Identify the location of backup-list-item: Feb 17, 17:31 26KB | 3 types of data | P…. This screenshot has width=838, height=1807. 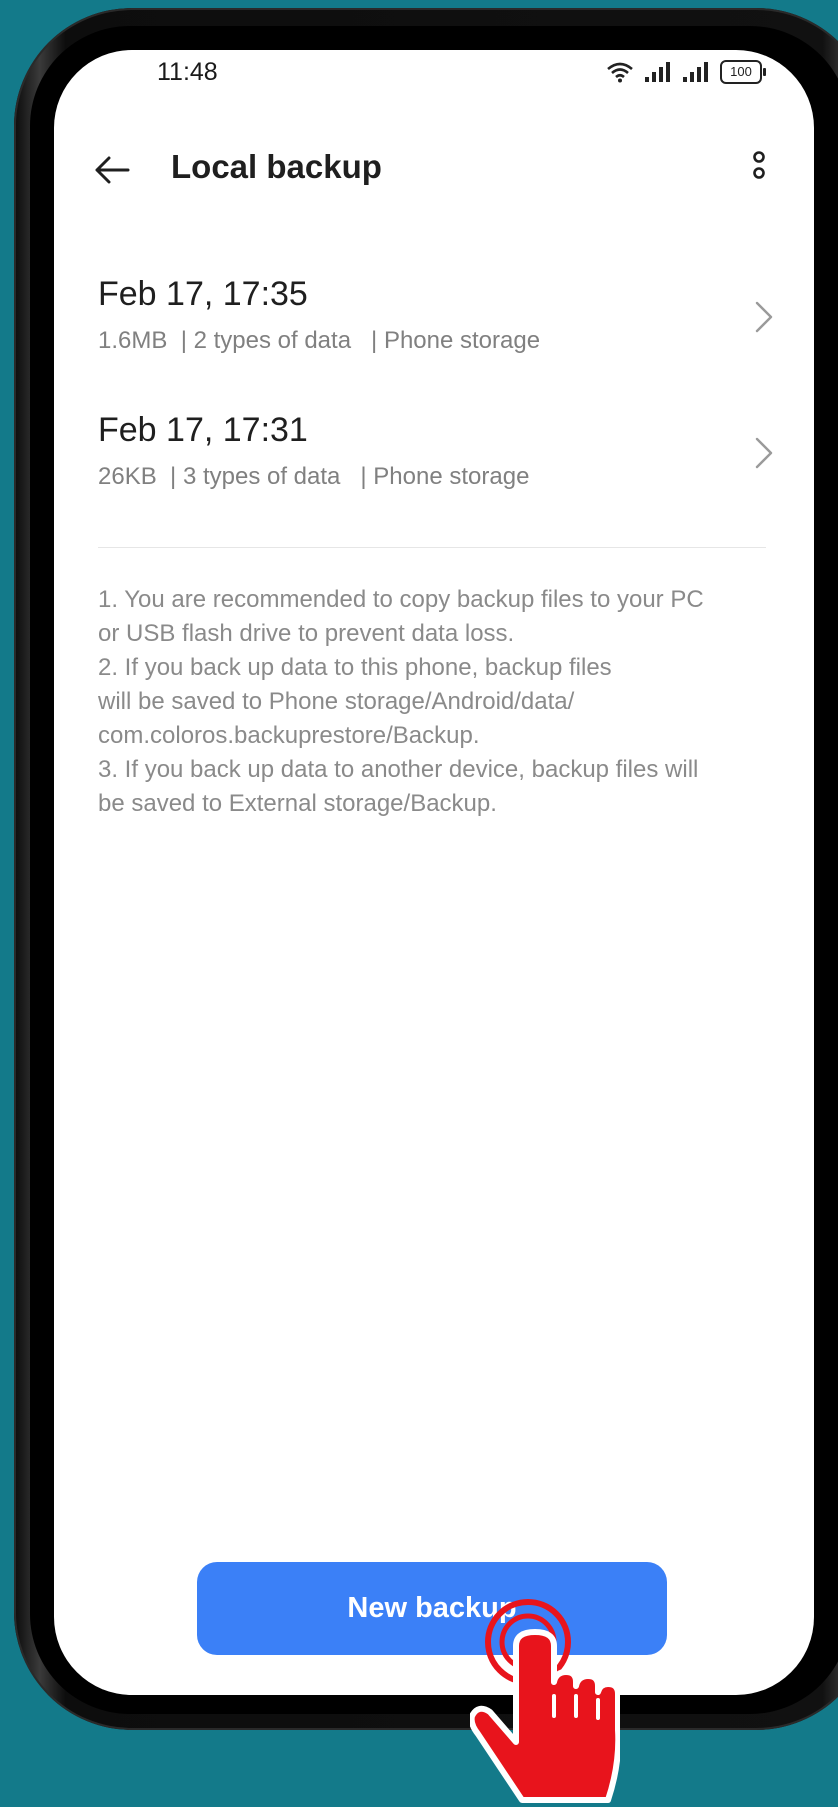
(438, 471).